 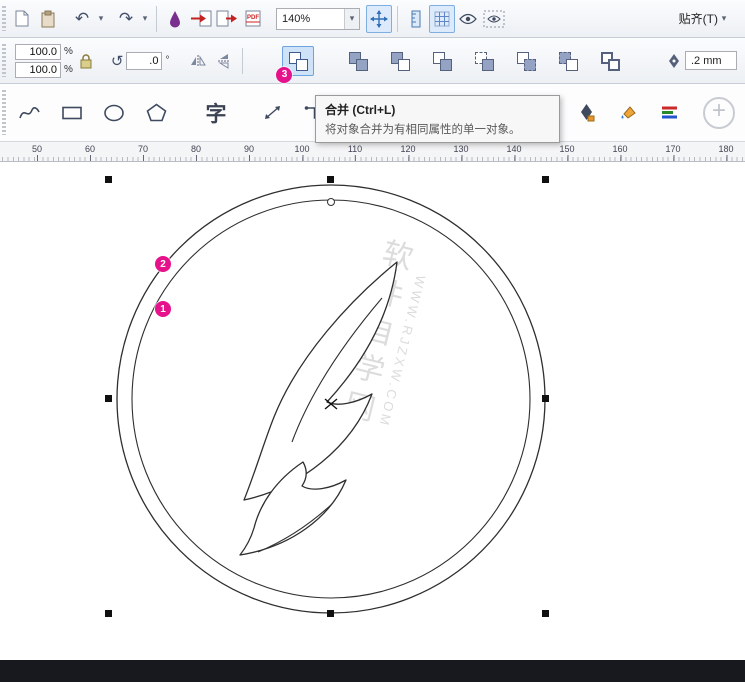 I want to click on ellipse-tool, so click(x=114, y=113).